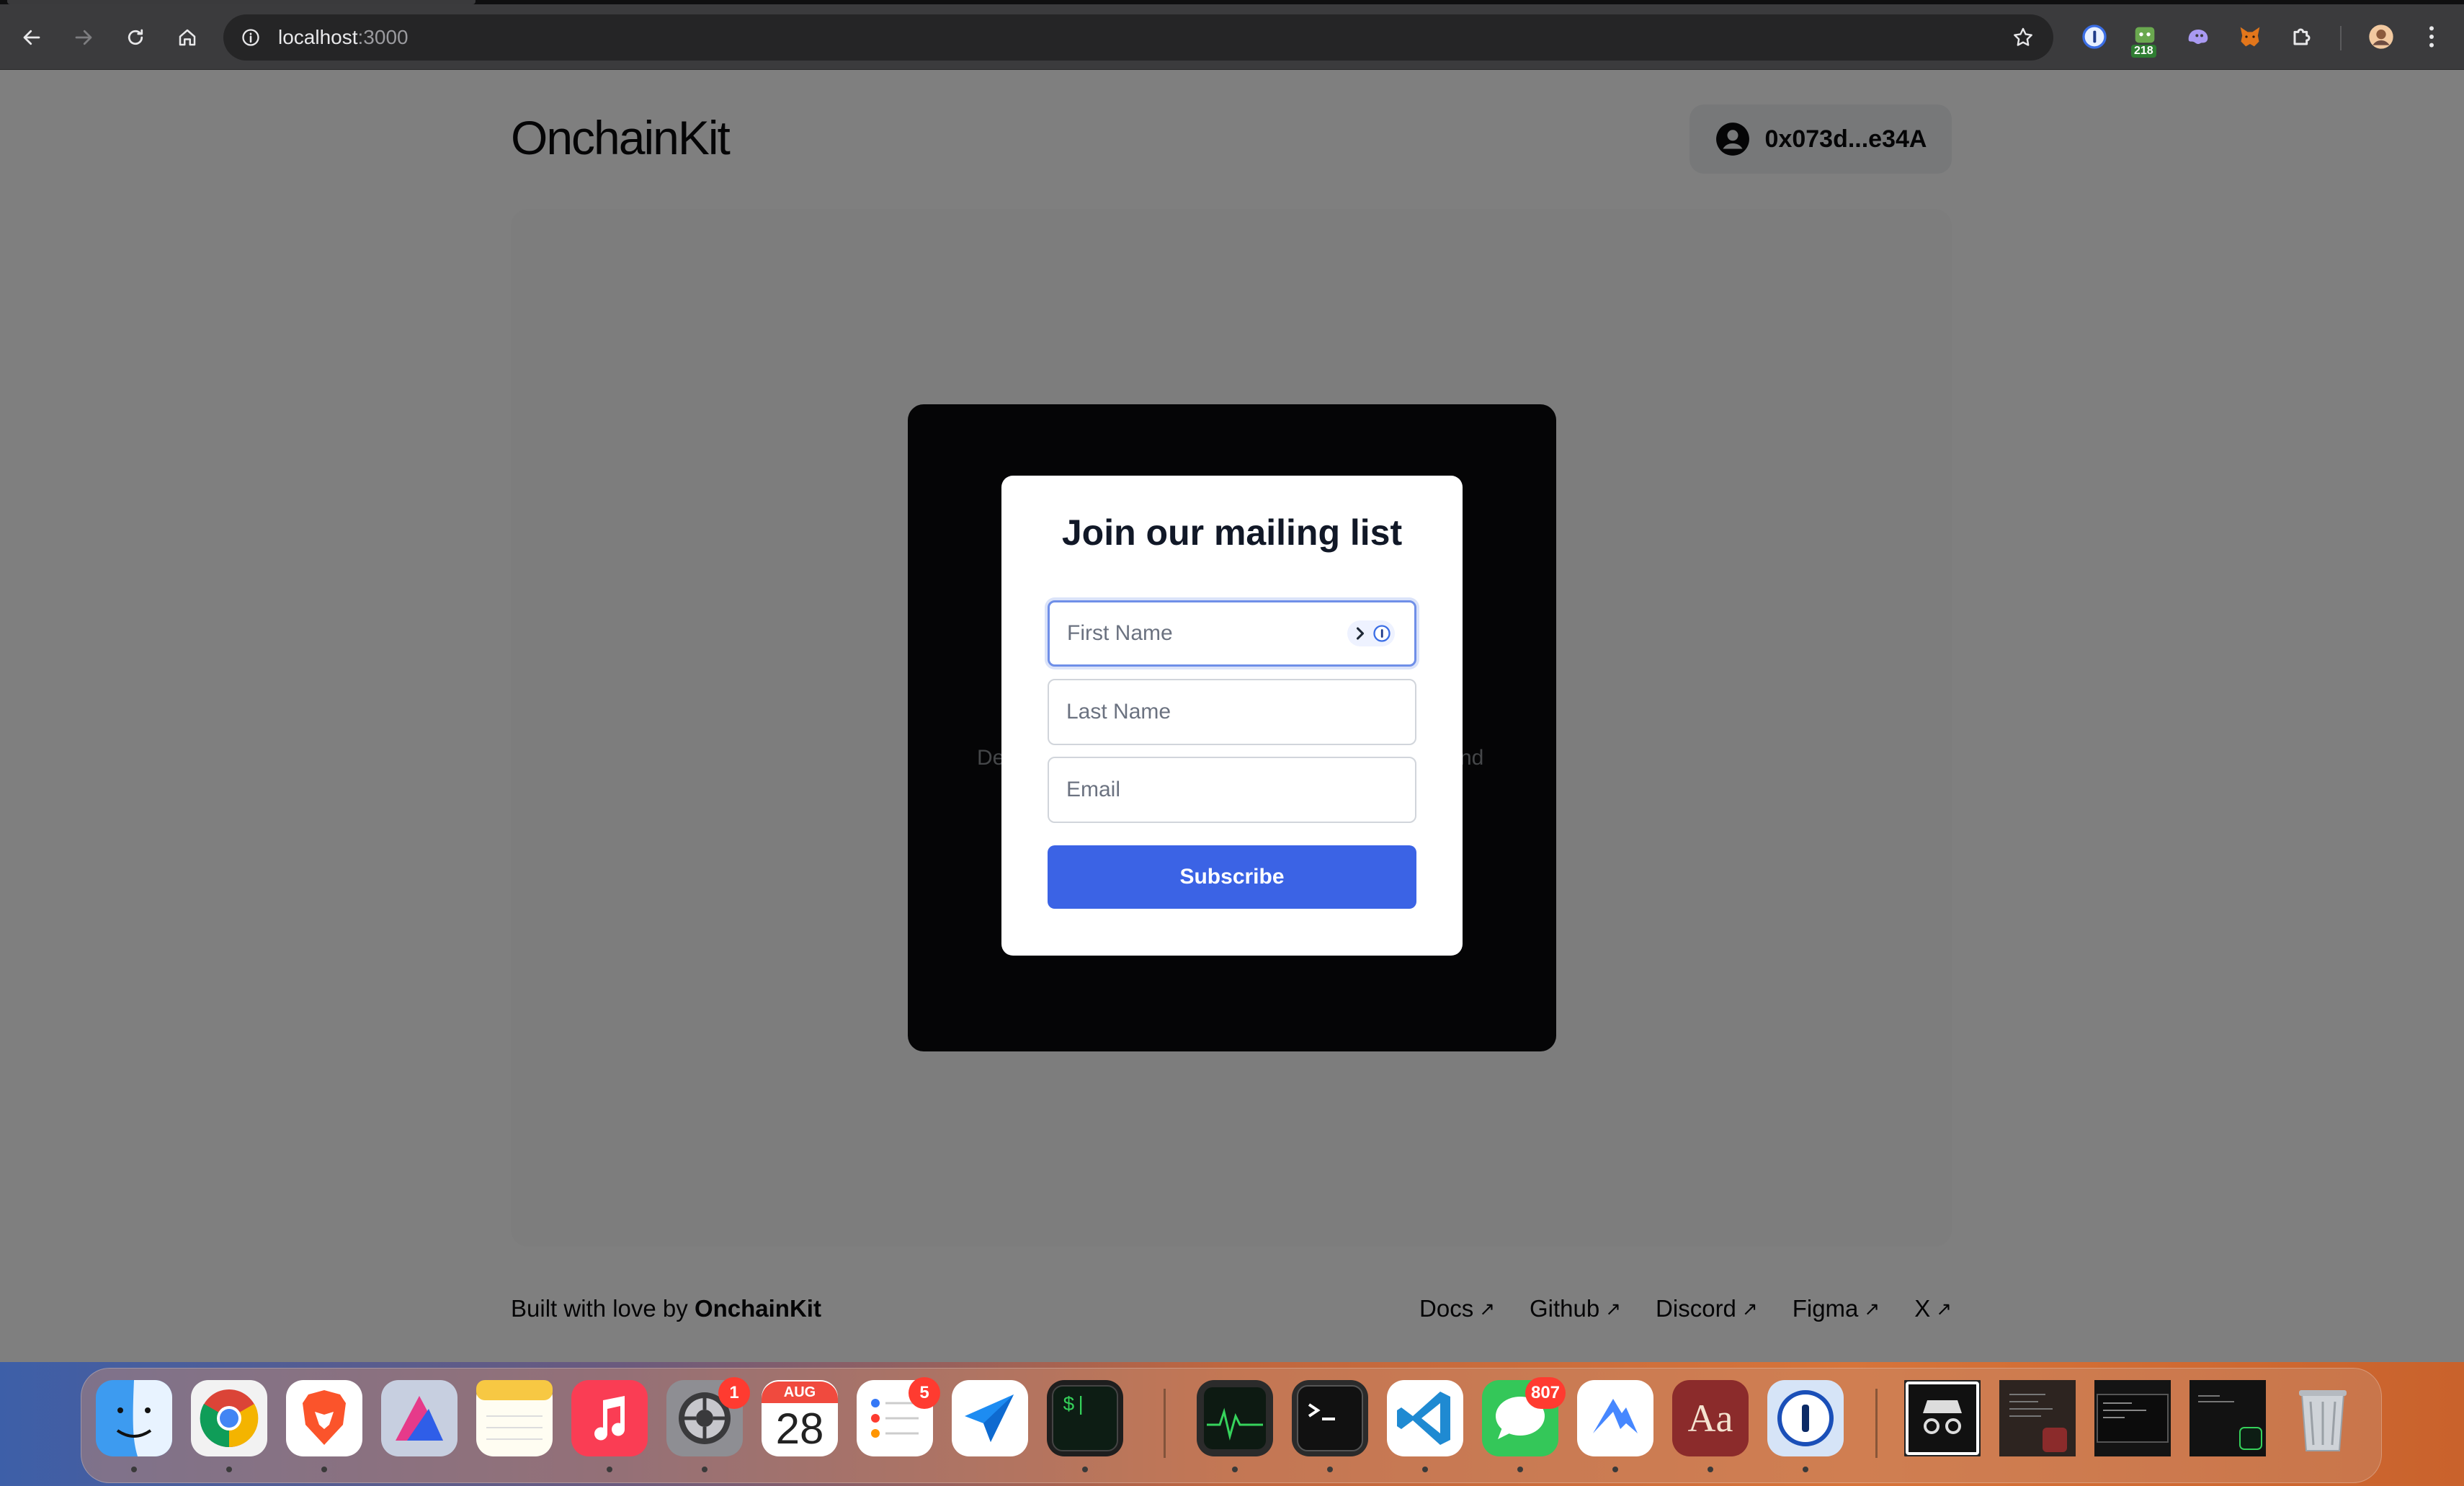 The height and width of the screenshot is (1486, 2464). I want to click on notification-badge: 5, so click(924, 1393).